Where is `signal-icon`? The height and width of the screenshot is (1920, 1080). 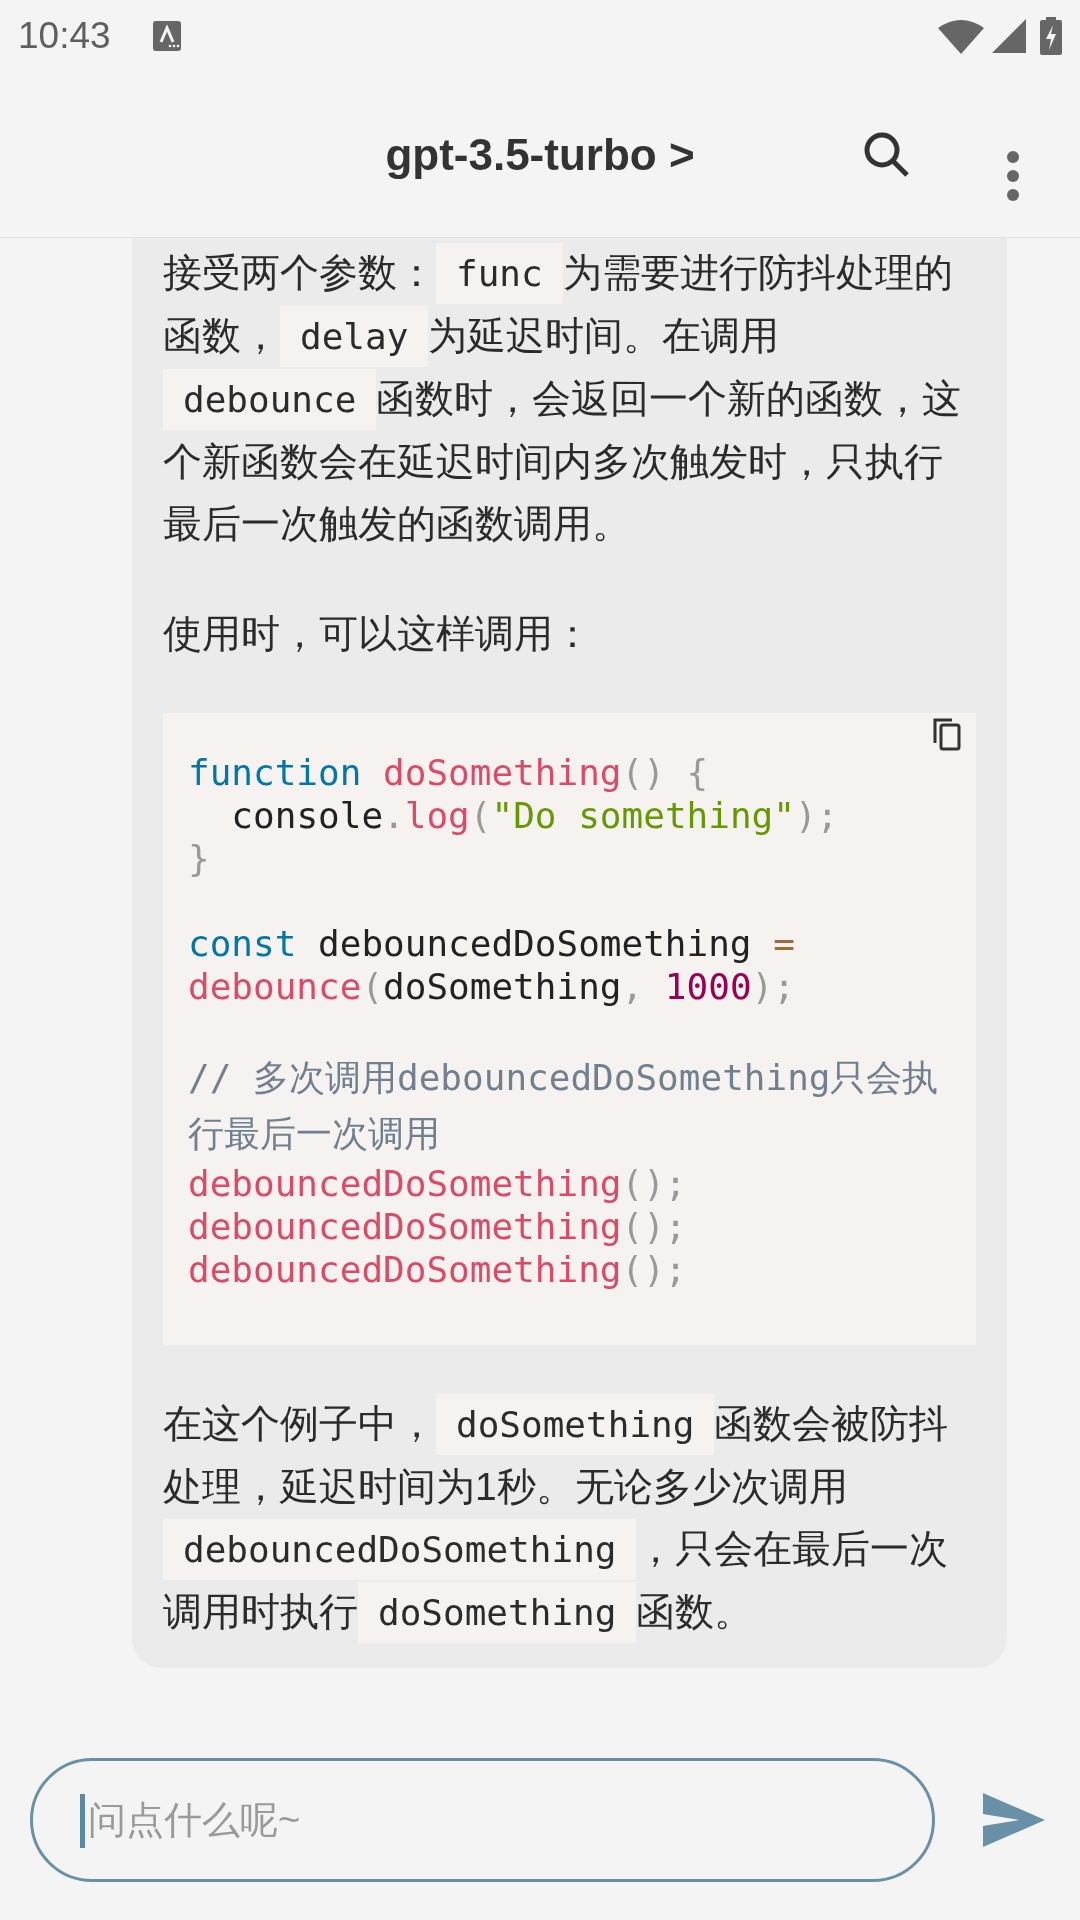
signal-icon is located at coordinates (1009, 36).